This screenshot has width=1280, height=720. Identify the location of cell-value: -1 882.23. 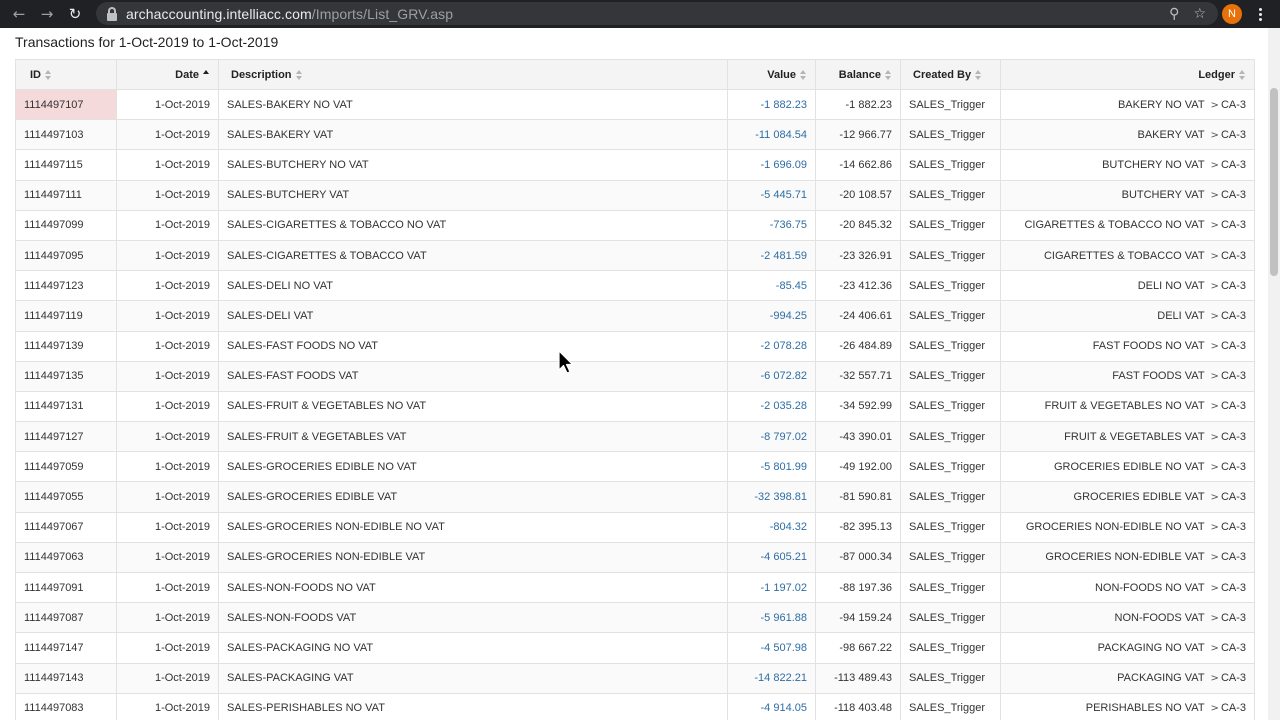
(771, 104).